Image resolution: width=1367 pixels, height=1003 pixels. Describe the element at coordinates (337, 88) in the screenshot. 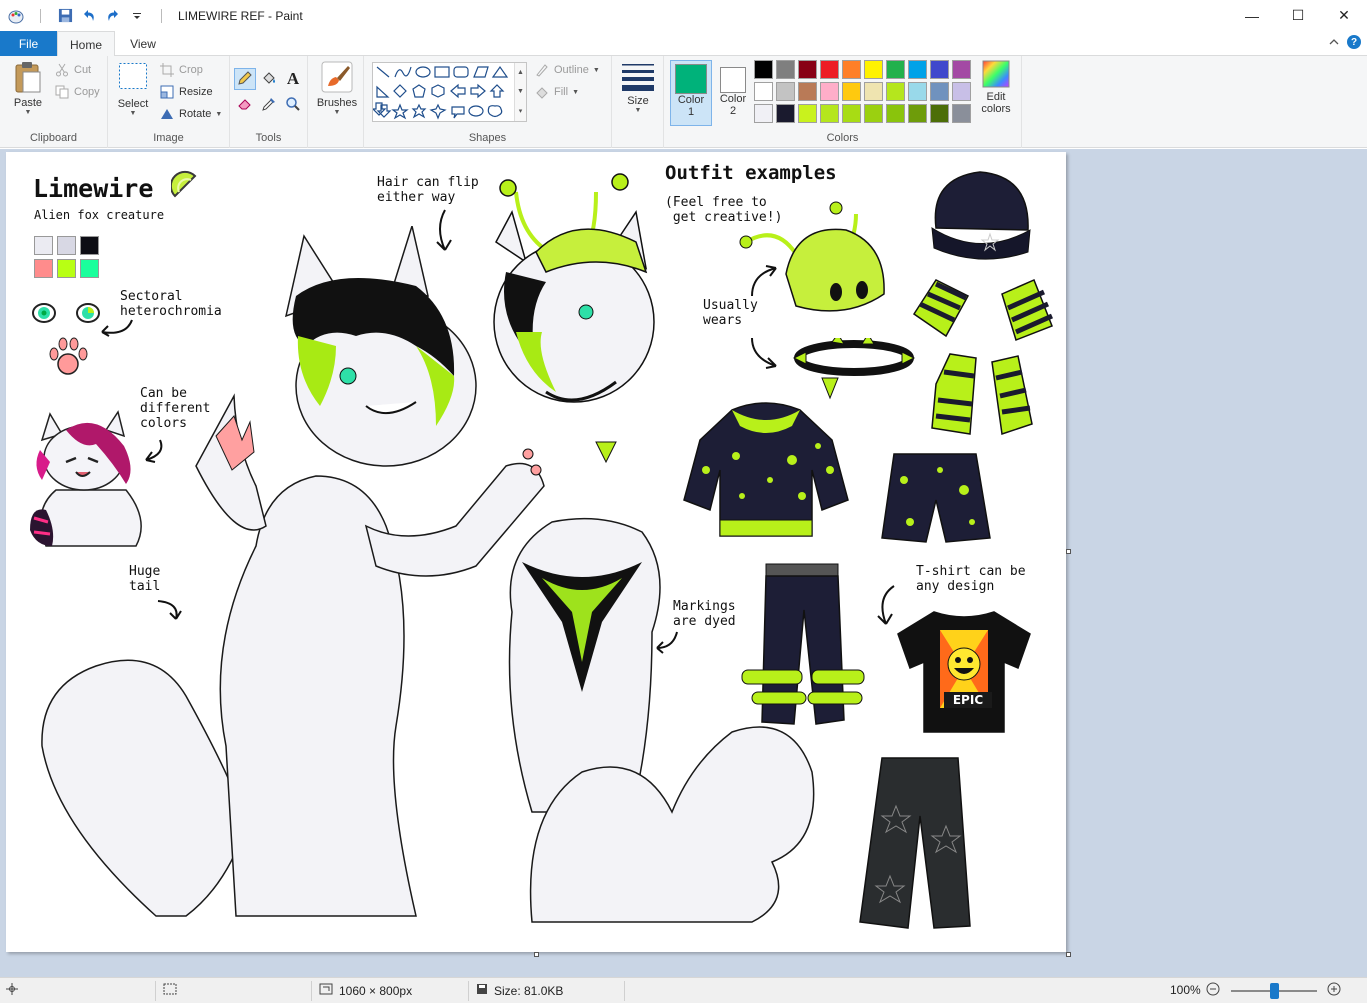

I see `brushes-button: Brushes ▼` at that location.